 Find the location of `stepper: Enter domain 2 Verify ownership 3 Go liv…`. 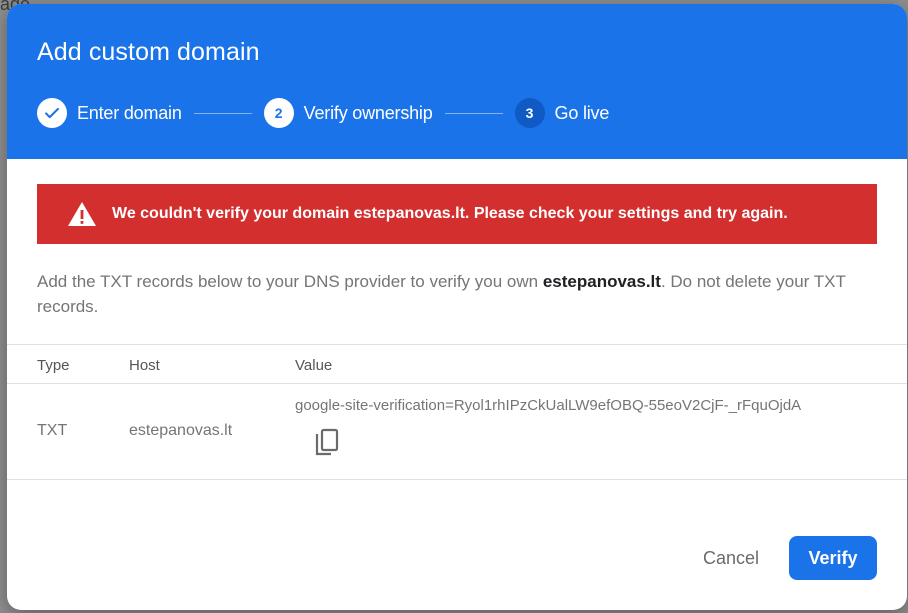

stepper: Enter domain 2 Verify ownership 3 Go liv… is located at coordinates (323, 113).